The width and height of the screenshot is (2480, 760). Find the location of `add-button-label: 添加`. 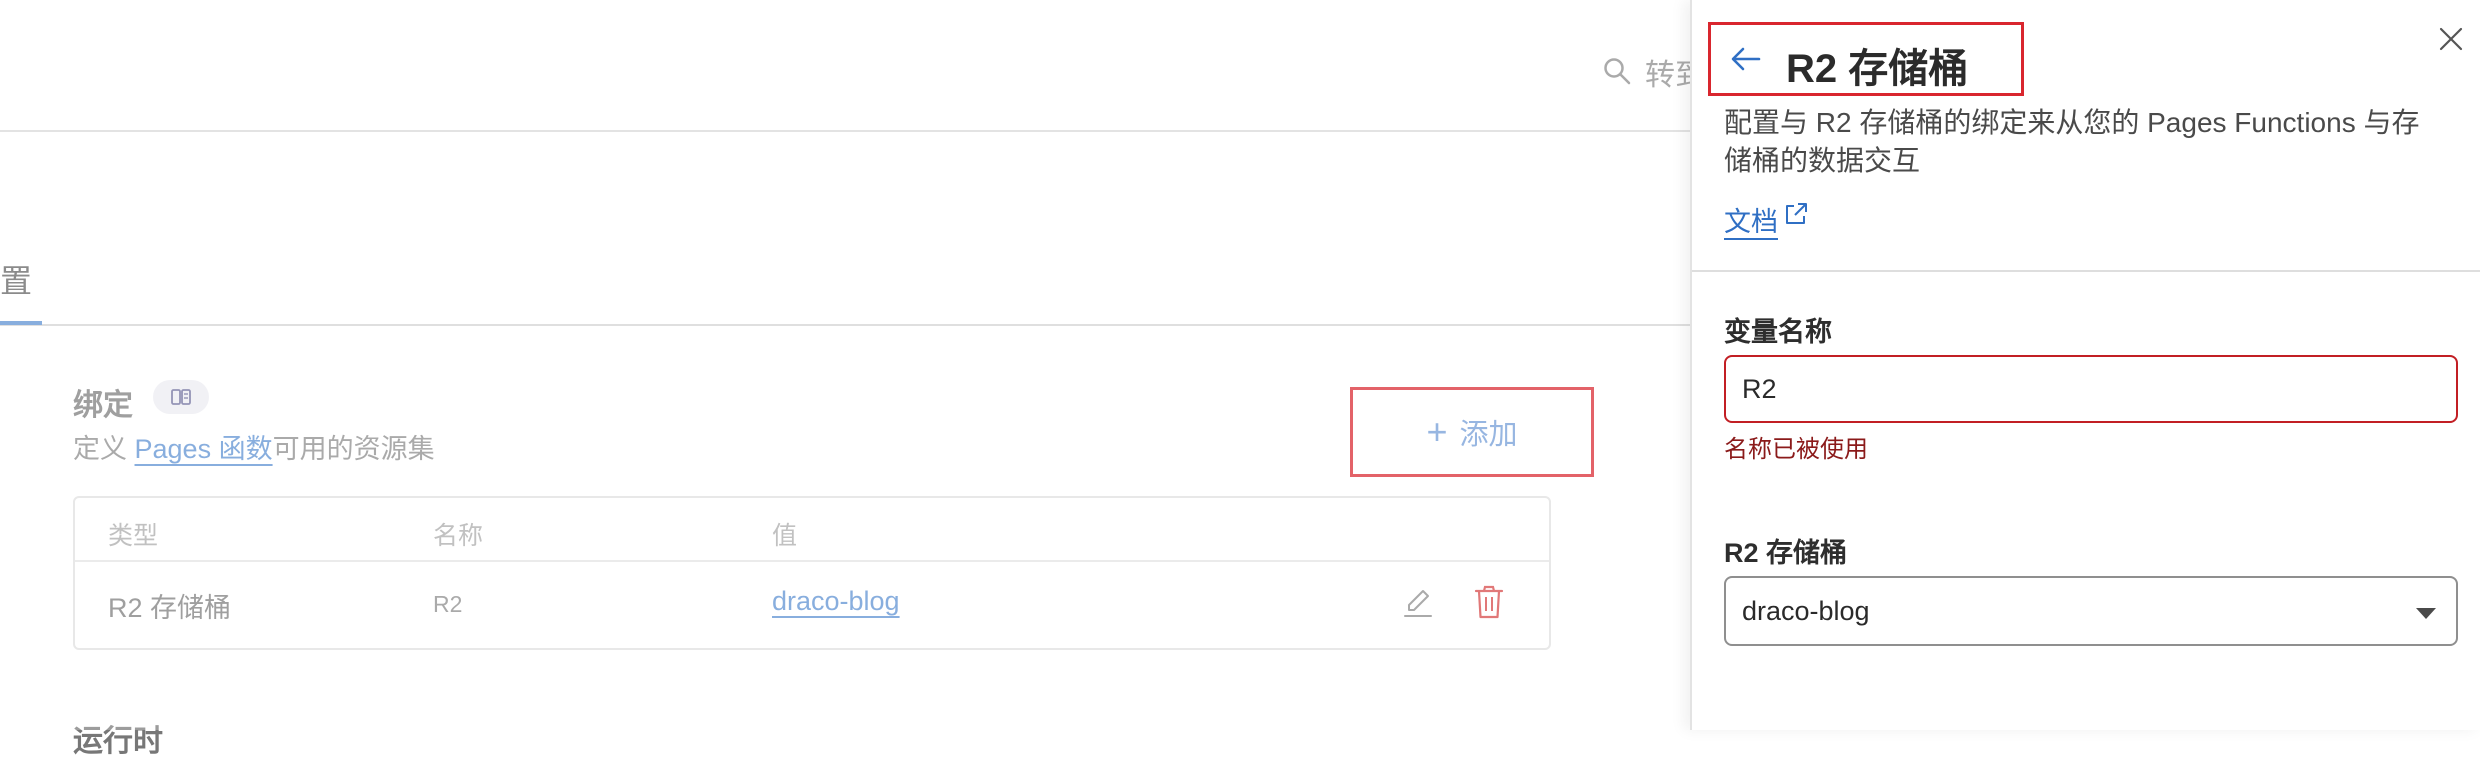

add-button-label: 添加 is located at coordinates (1488, 435).